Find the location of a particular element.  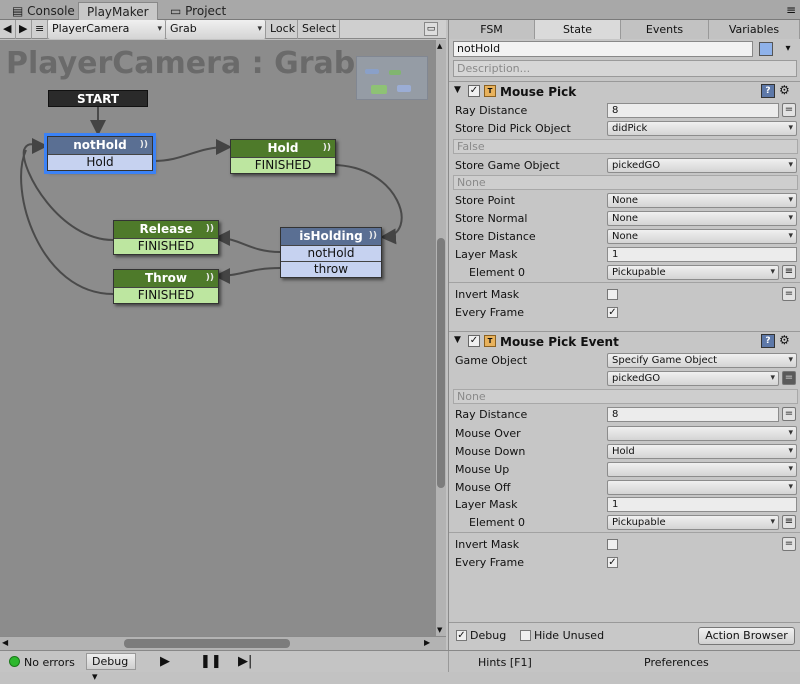

state-node-nothold: notHold)) Hold is located at coordinates (100, 153).